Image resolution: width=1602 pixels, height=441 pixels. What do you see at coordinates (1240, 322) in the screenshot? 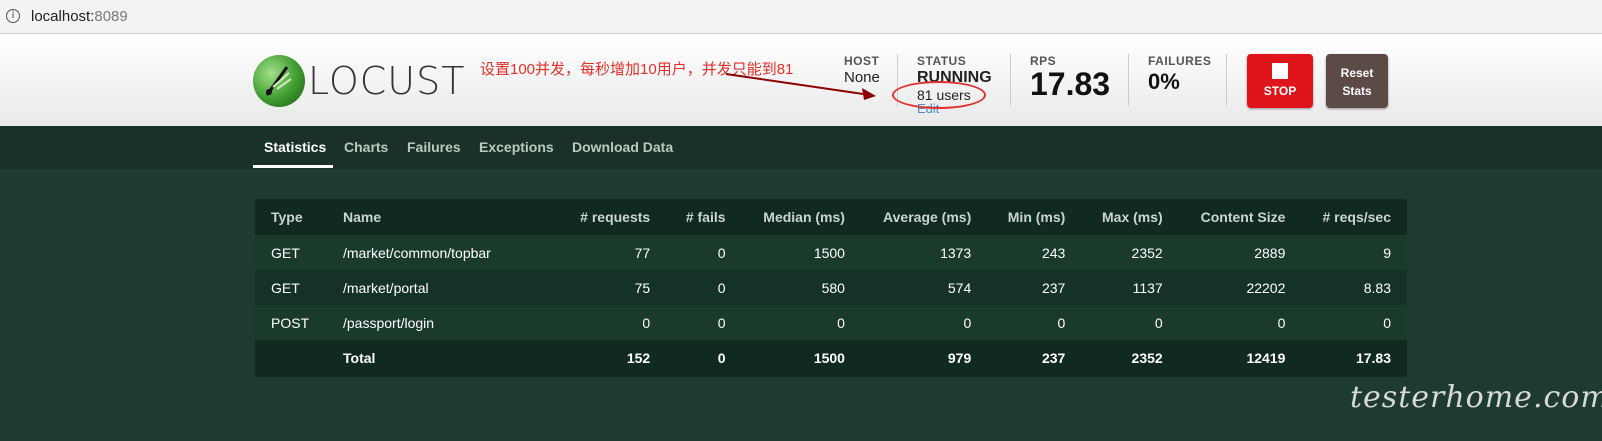
I see `cell-content-size: 0` at bounding box center [1240, 322].